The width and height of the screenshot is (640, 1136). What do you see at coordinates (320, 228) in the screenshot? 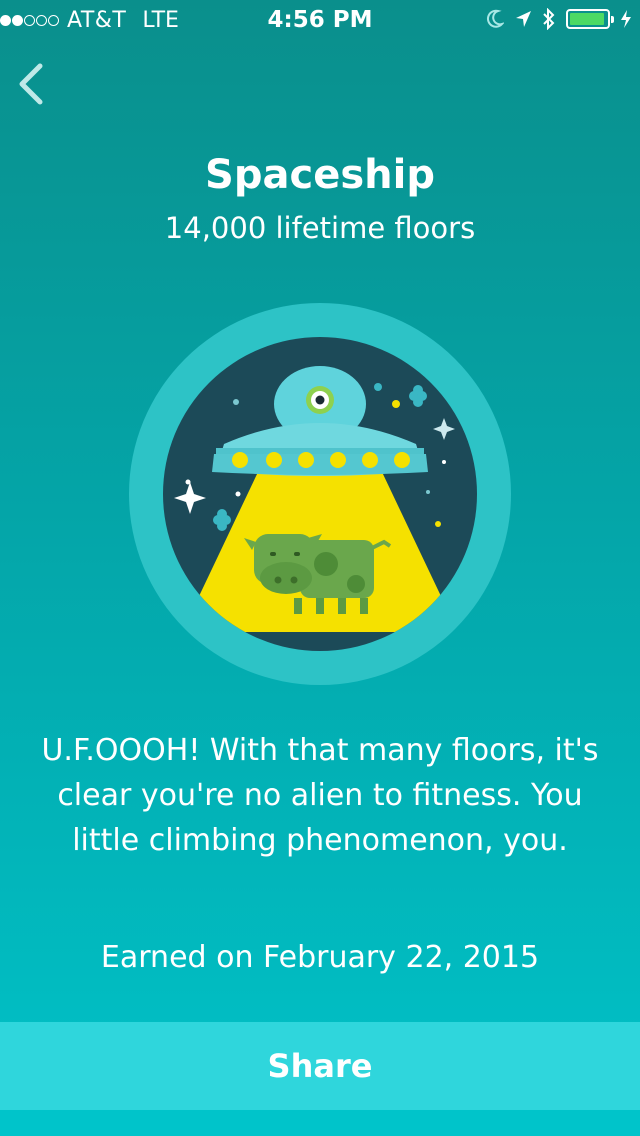
I see `badge-subtitle: 14,000 lifetime floors` at bounding box center [320, 228].